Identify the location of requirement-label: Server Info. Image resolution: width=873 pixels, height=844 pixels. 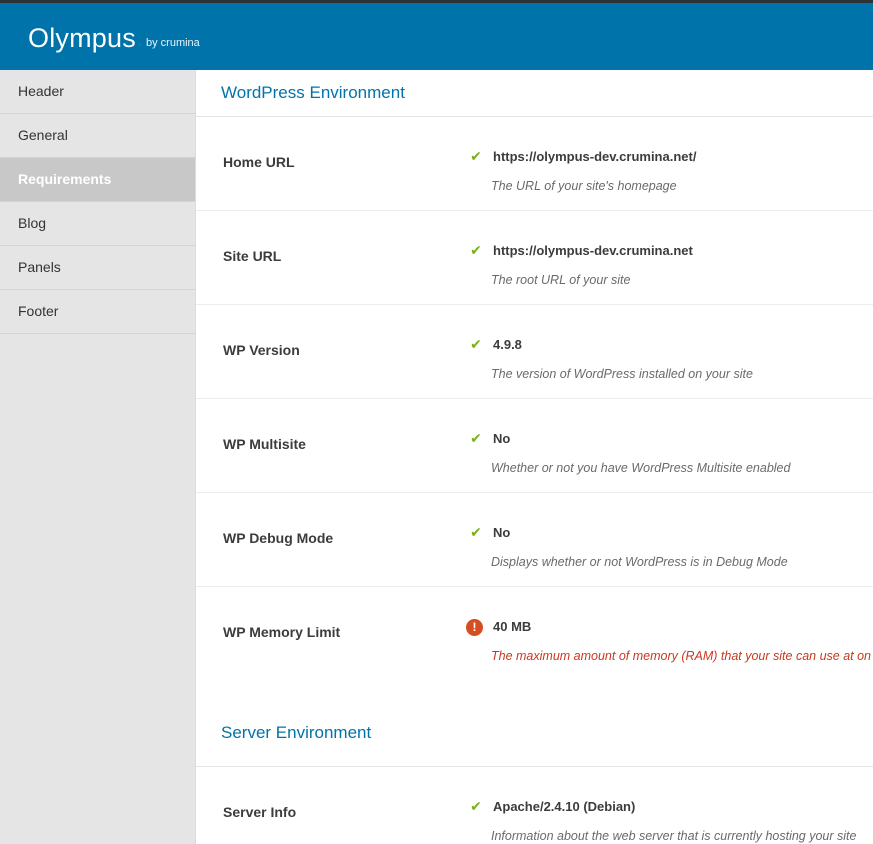
(260, 812).